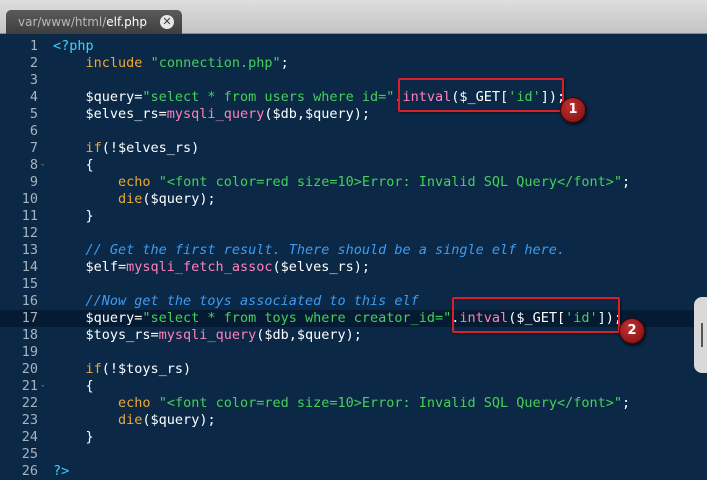 The image size is (707, 480). I want to click on code-text: $toys_rs=mysqli_query($db,$query);, so click(207, 335).